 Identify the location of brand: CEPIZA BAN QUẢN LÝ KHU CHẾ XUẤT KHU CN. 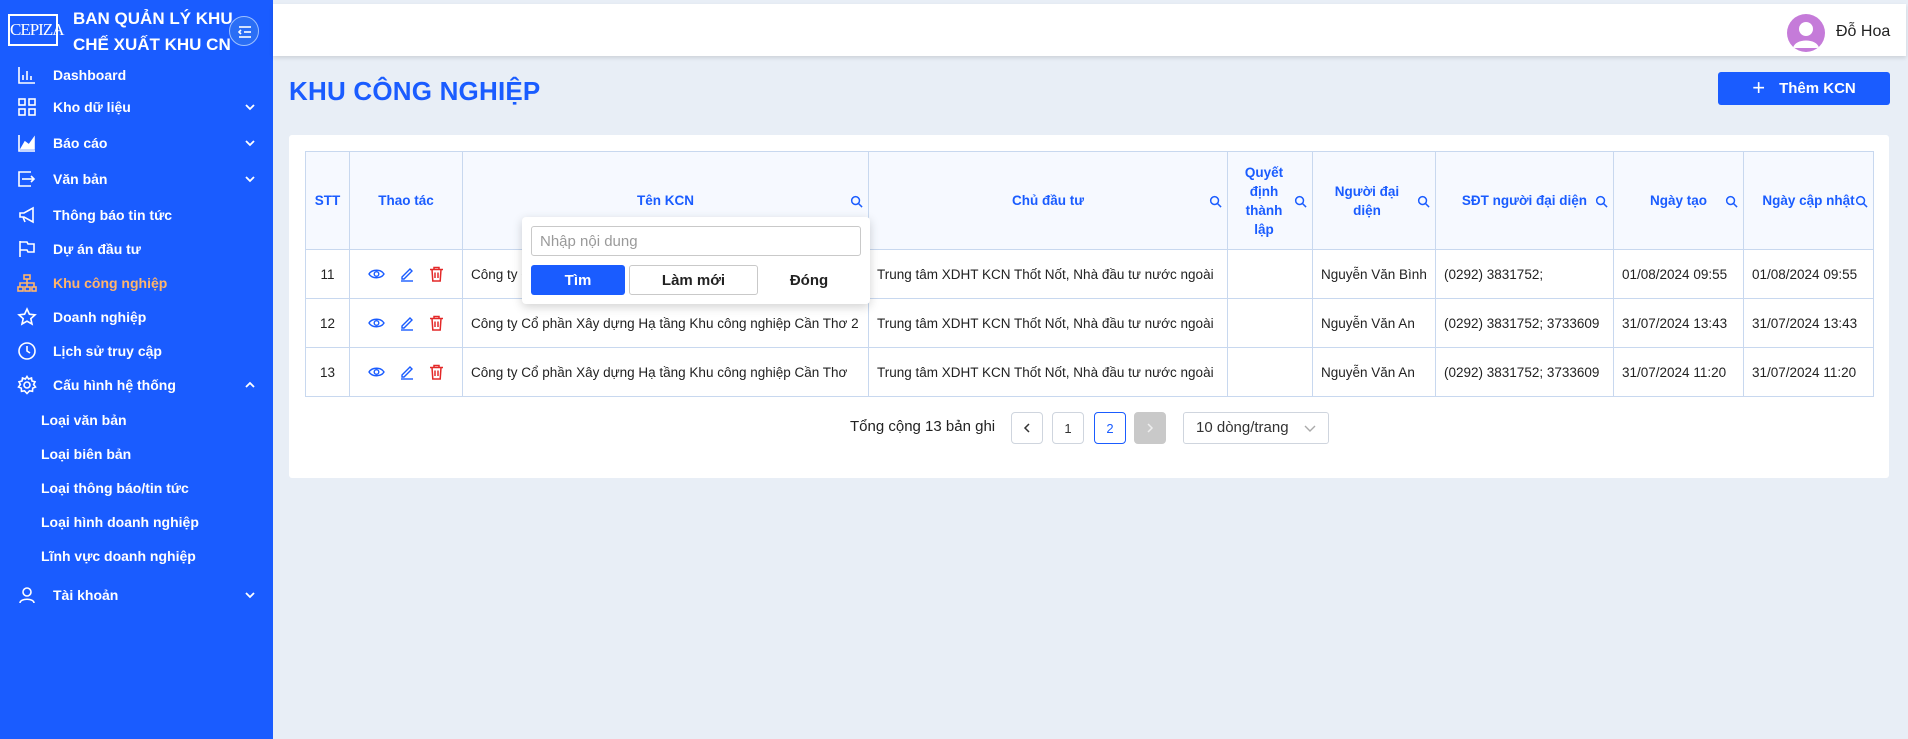
(136, 30).